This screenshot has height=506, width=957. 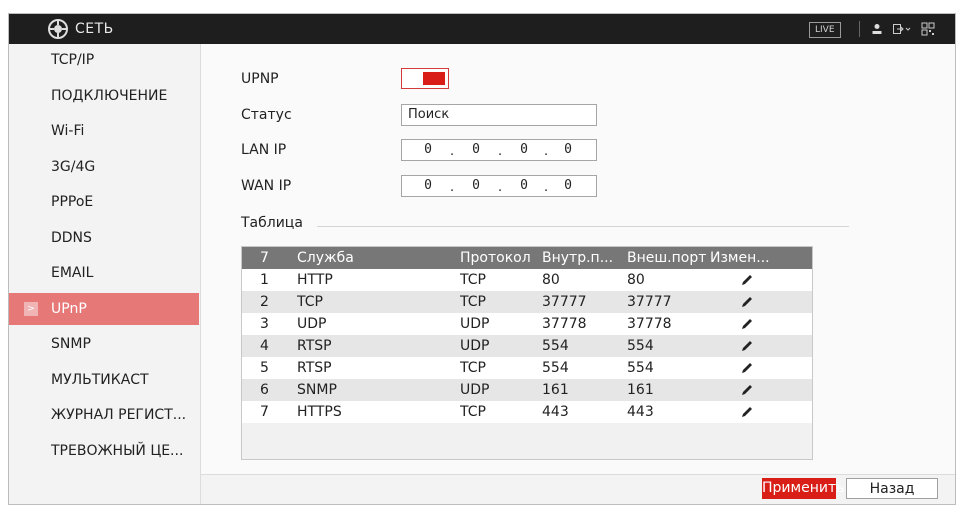 What do you see at coordinates (425, 78) in the screenshot?
I see `upnp-toggle` at bounding box center [425, 78].